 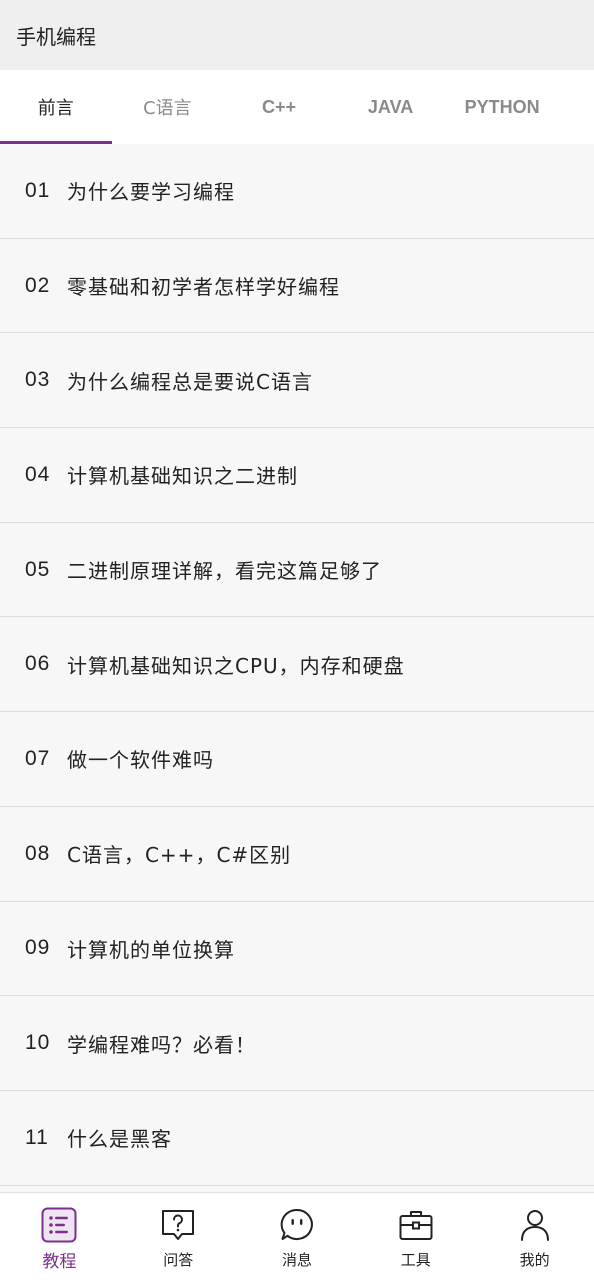 What do you see at coordinates (38, 1043) in the screenshot?
I see `article-number: 10` at bounding box center [38, 1043].